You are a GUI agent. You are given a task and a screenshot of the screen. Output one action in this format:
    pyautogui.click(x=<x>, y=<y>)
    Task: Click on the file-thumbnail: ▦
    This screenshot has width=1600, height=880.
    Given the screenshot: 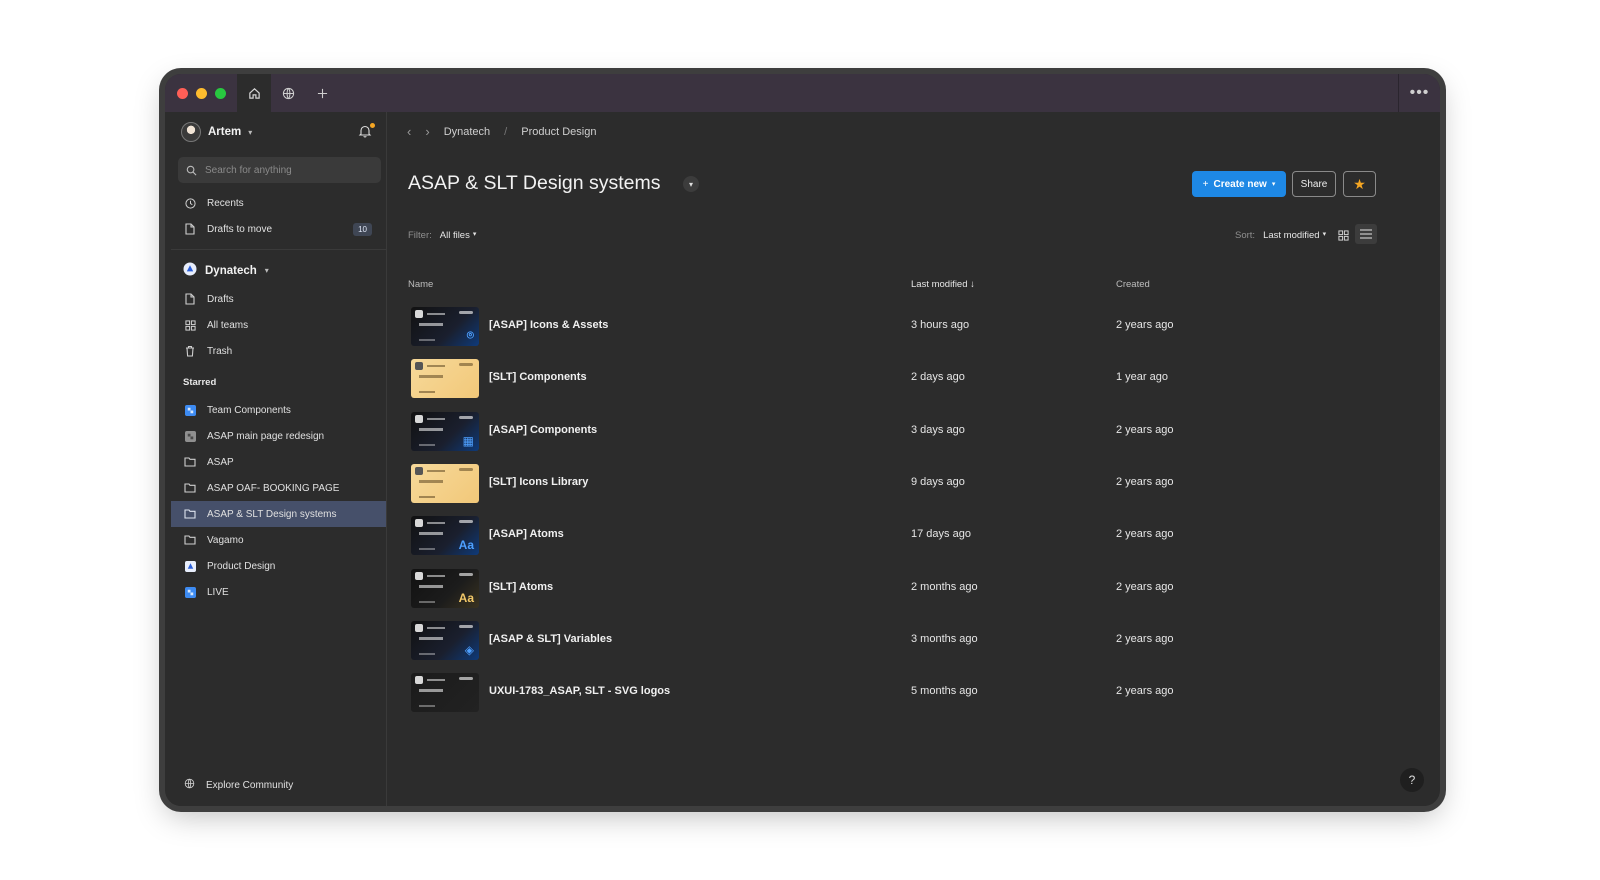 What is the action you would take?
    pyautogui.click(x=445, y=431)
    